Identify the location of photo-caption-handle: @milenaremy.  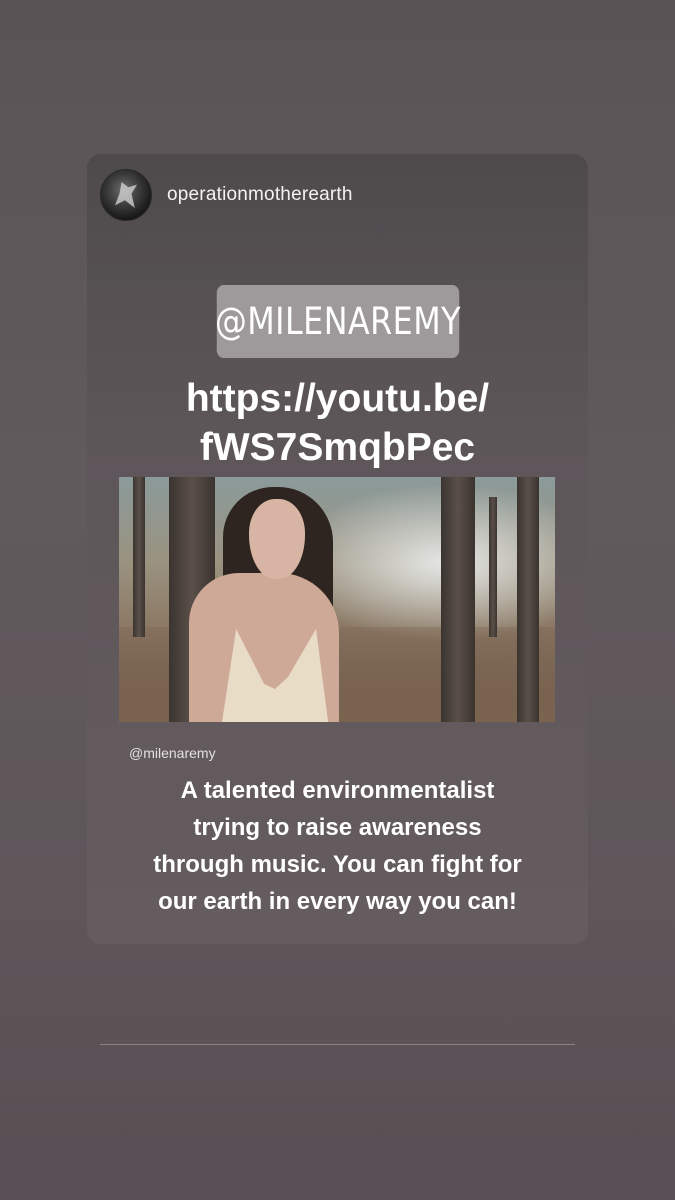
(172, 753).